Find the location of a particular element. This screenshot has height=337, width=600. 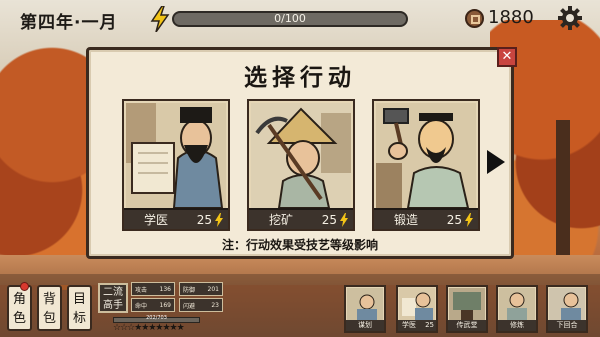

card-footer: 学医 25 is located at coordinates (176, 218).